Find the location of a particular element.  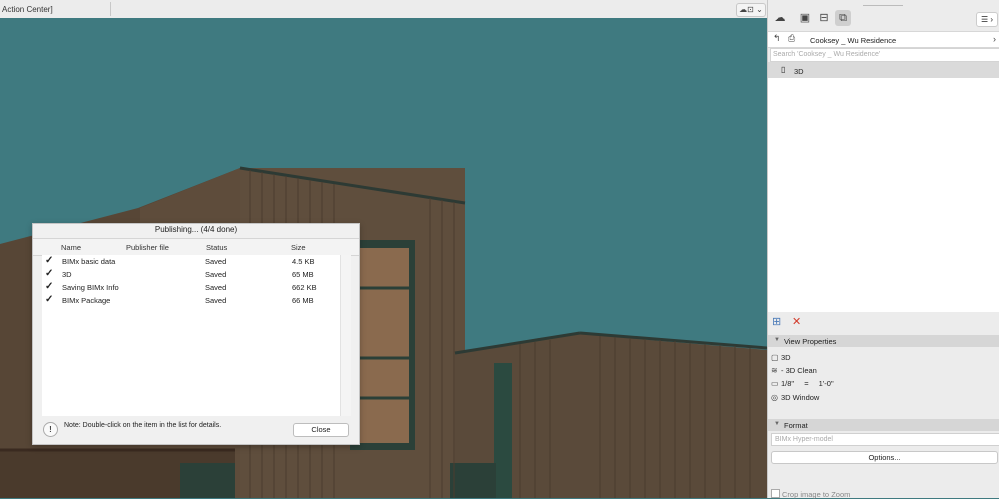

search-input: Search 'Cooksey _ Wu Residence' is located at coordinates (884, 55).